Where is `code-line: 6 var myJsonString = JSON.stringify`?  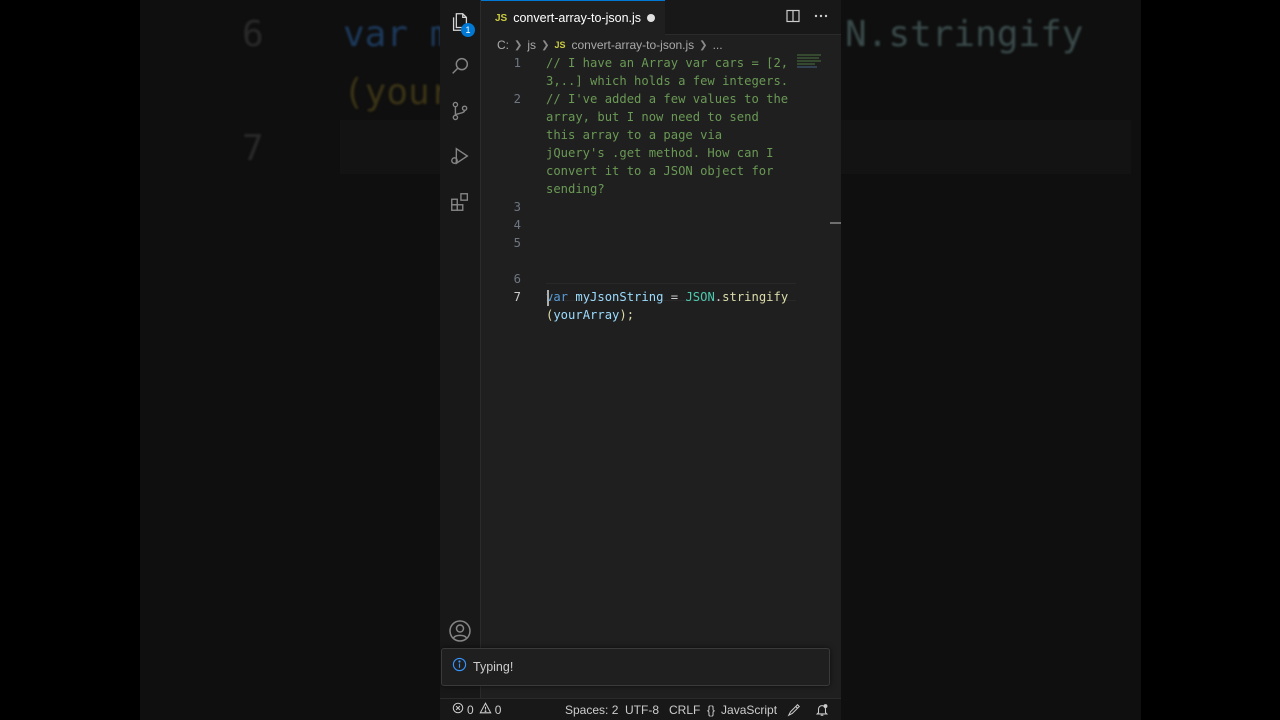
code-line: 6 var myJsonString = JSON.stringify is located at coordinates (635, 278).